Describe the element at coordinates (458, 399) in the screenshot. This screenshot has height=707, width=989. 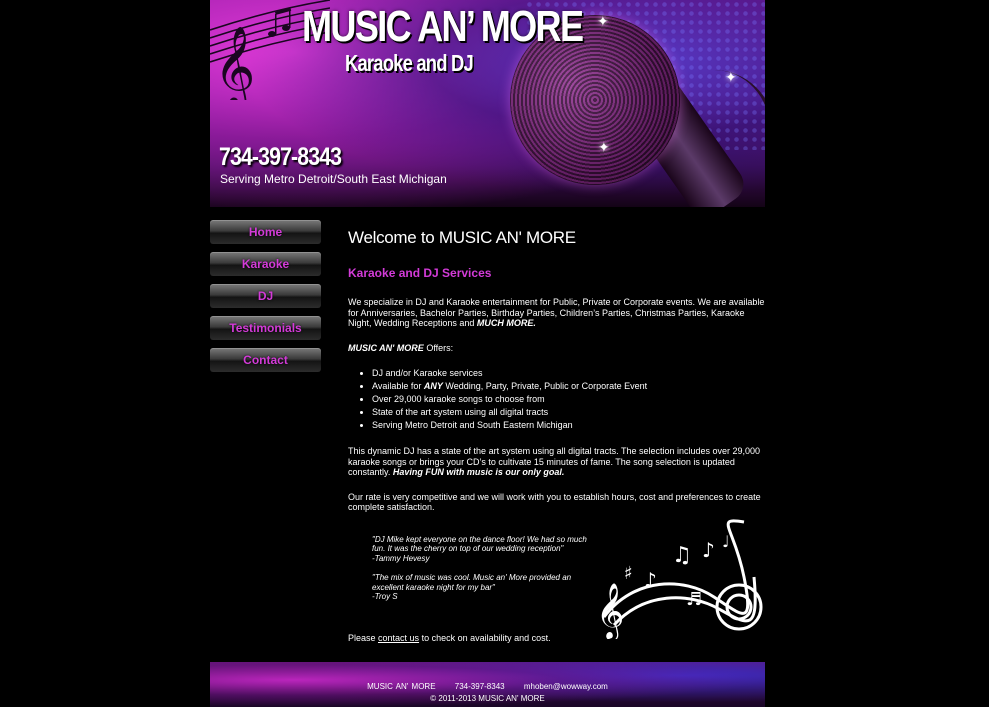
I see `list-item-text: Over 29,000 karaoke songs to choose from` at that location.